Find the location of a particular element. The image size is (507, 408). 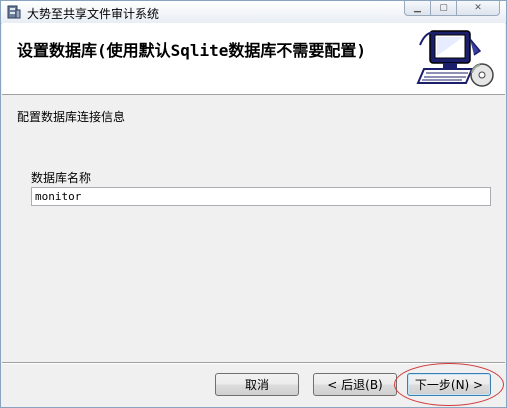

app-icon is located at coordinates (14, 12).